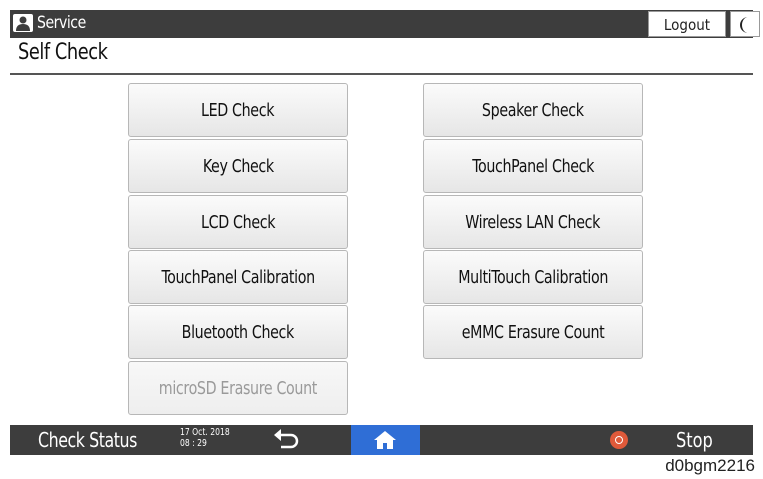 The image size is (763, 479). I want to click on stop-button: Stop, so click(694, 440).